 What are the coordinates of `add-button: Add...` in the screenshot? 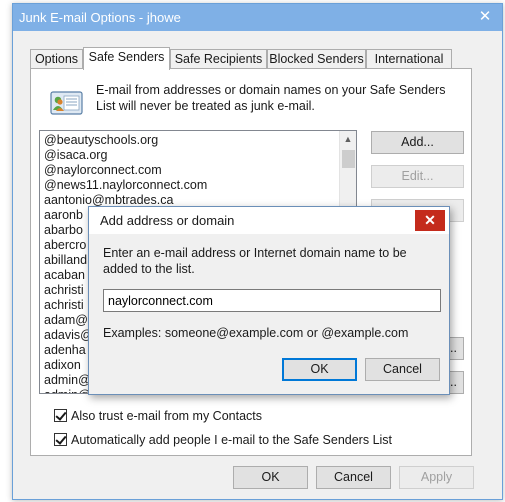 It's located at (417, 142).